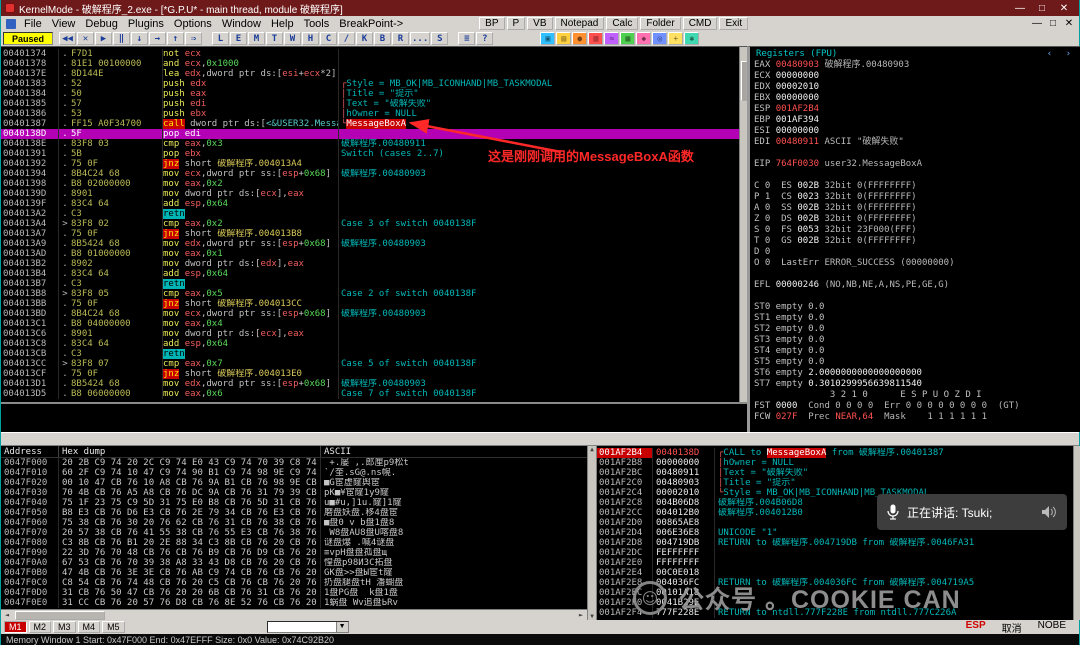 The image size is (1080, 645). What do you see at coordinates (579, 23) in the screenshot?
I see `menubar-button-notepad: Notepad` at bounding box center [579, 23].